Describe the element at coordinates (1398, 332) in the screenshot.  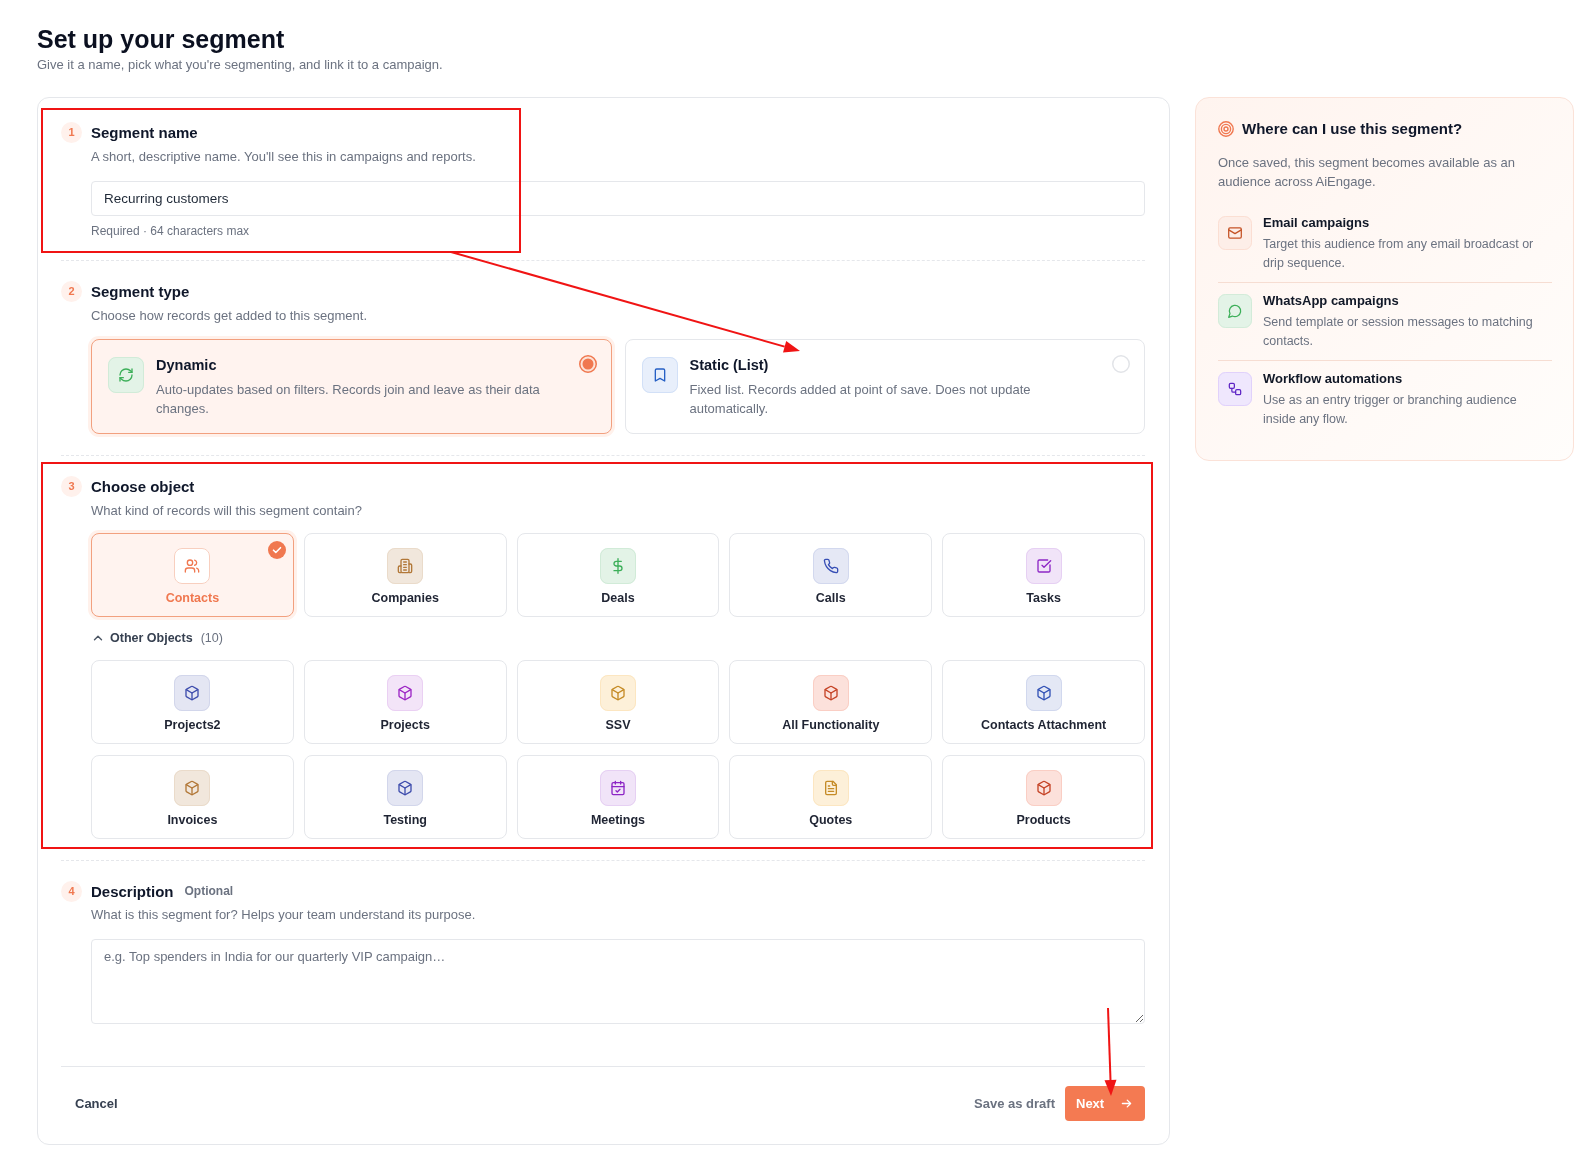
I see `use-case-description: Send template or session messages to matching contacts.` at that location.